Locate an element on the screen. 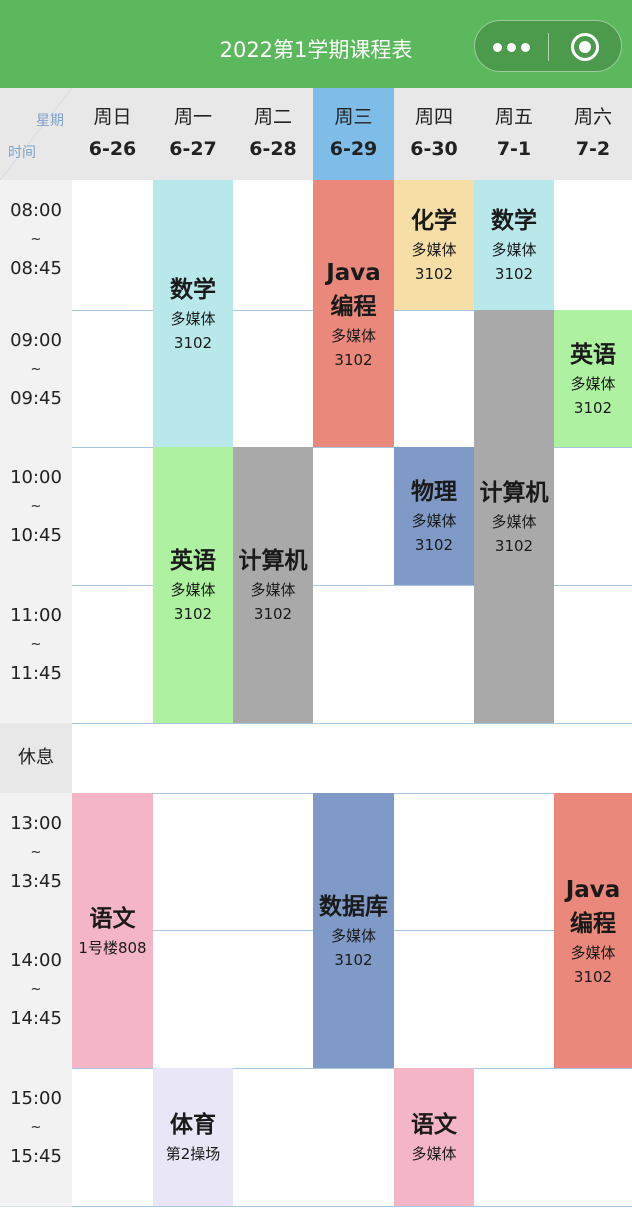 Image resolution: width=632 pixels, height=1229 pixels. time-divider is located at coordinates (36, 1206).